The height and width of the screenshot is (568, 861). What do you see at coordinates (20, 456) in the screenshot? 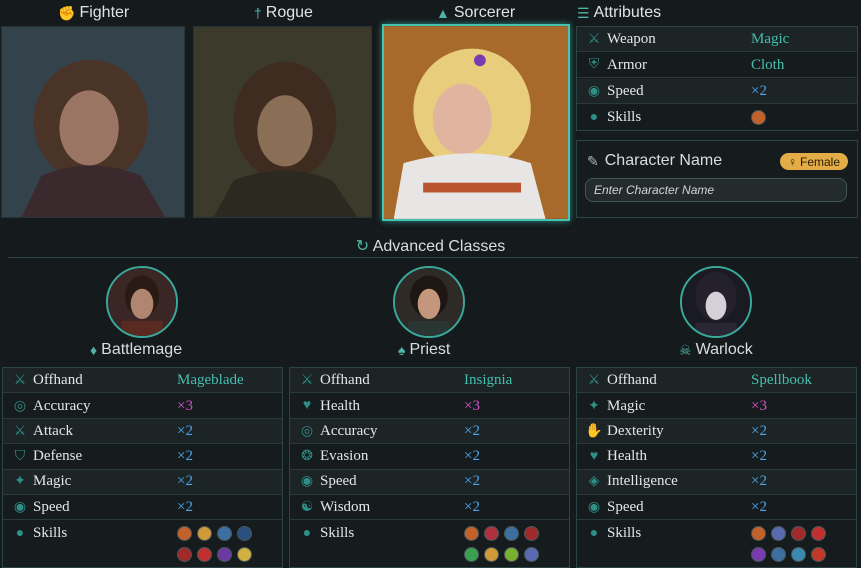
I see `shield-icon: ⛉` at bounding box center [20, 456].